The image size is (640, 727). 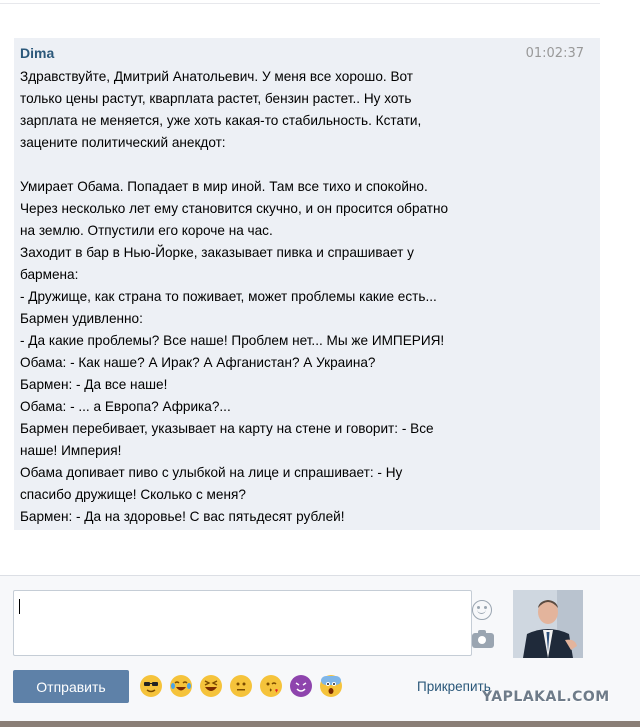 What do you see at coordinates (253, 623) in the screenshot?
I see `message-input` at bounding box center [253, 623].